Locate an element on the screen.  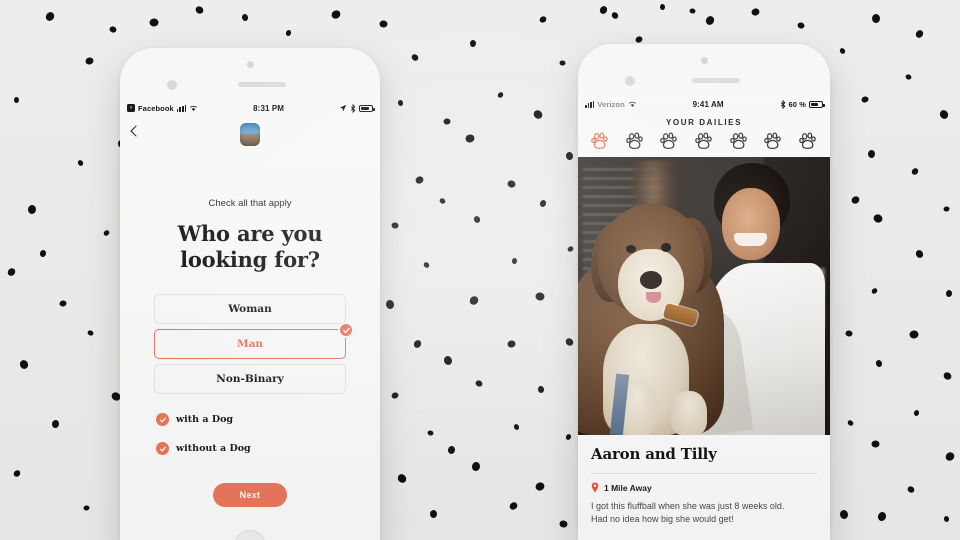
option-woman: Woman is located at coordinates (250, 309).